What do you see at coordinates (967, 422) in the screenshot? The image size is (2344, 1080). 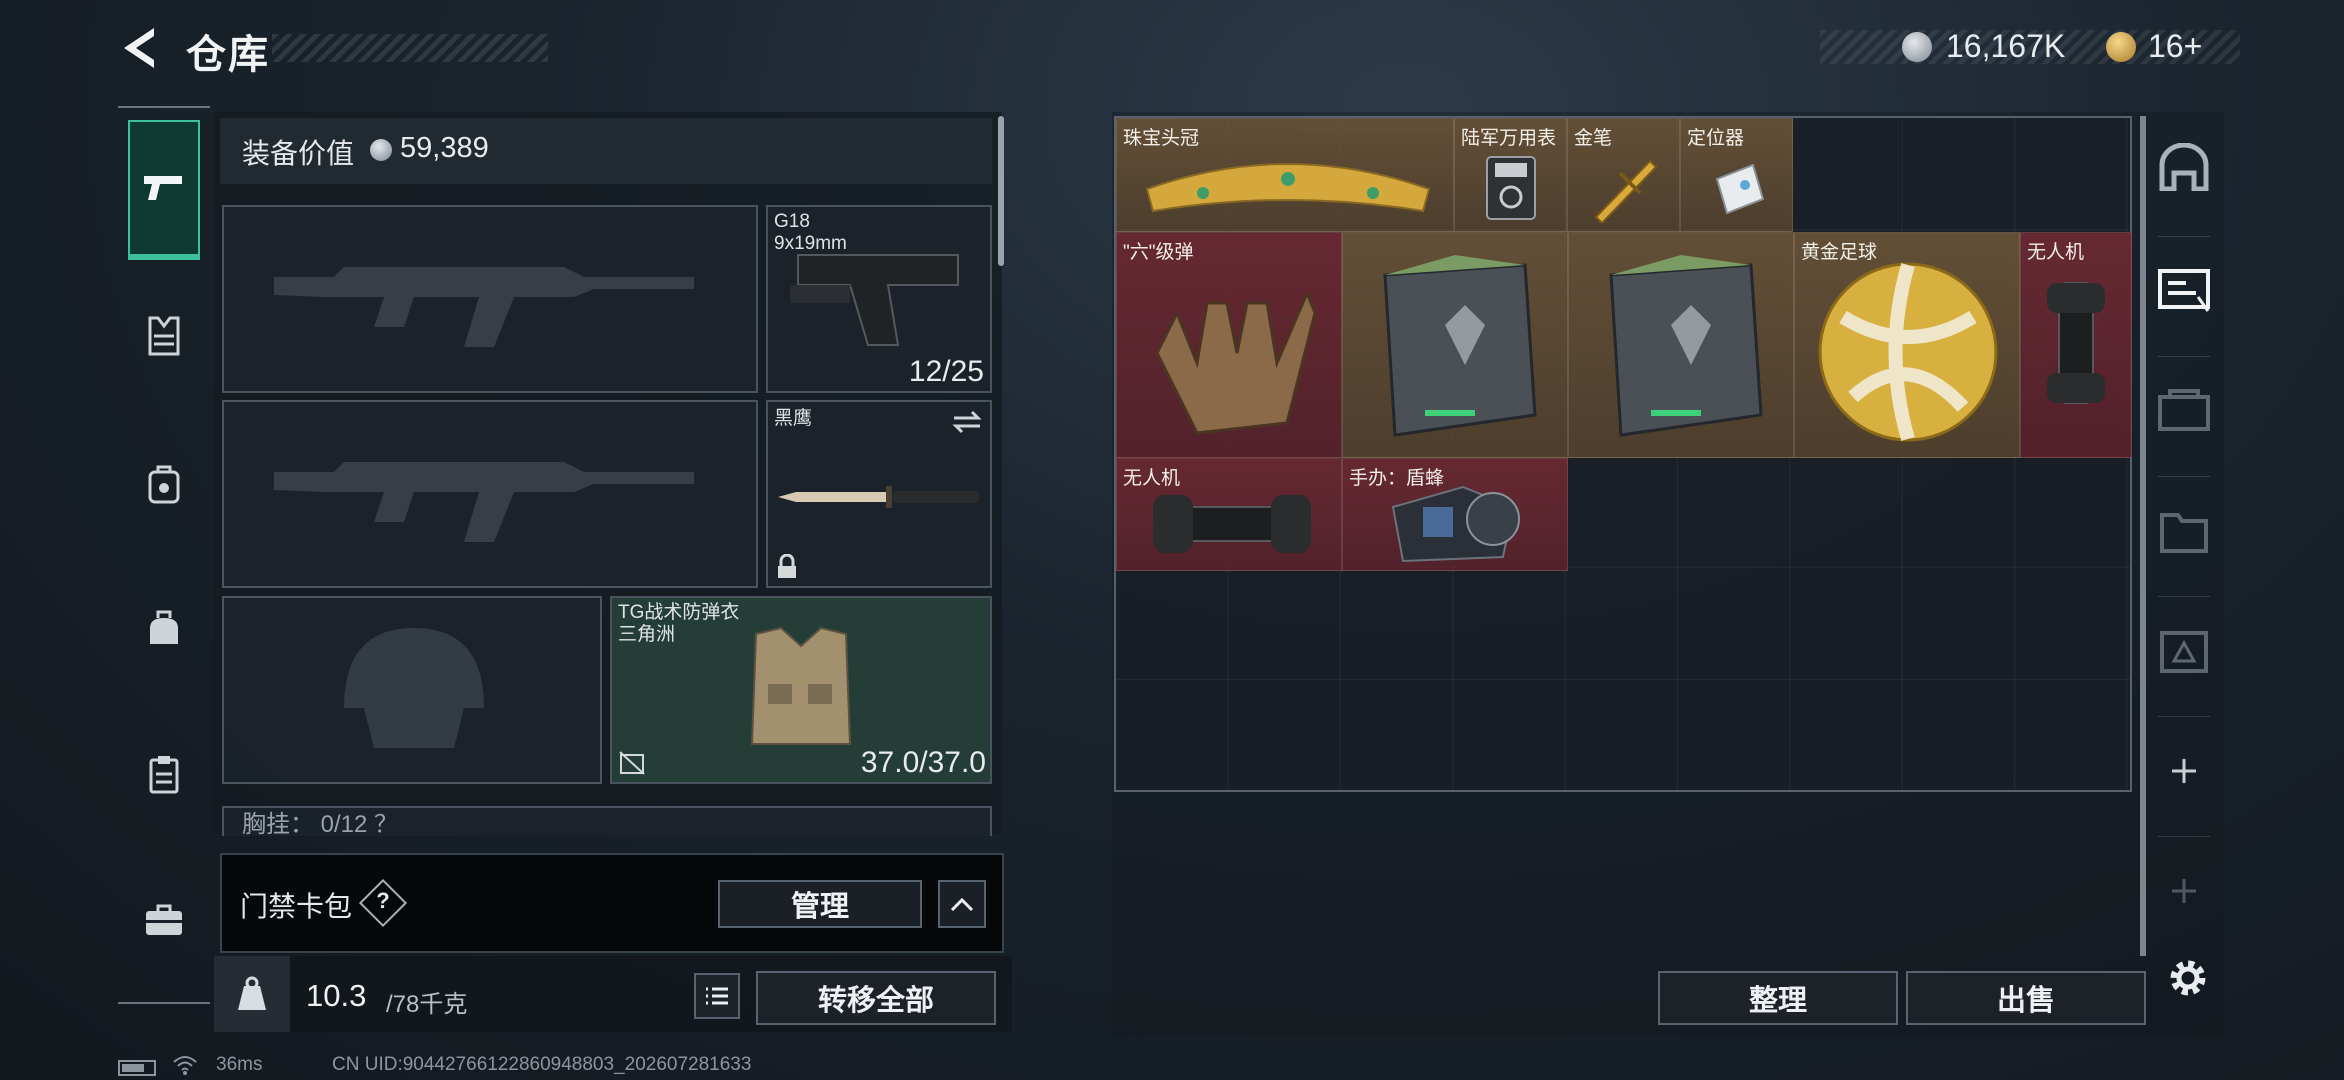 I see `swap-icon` at bounding box center [967, 422].